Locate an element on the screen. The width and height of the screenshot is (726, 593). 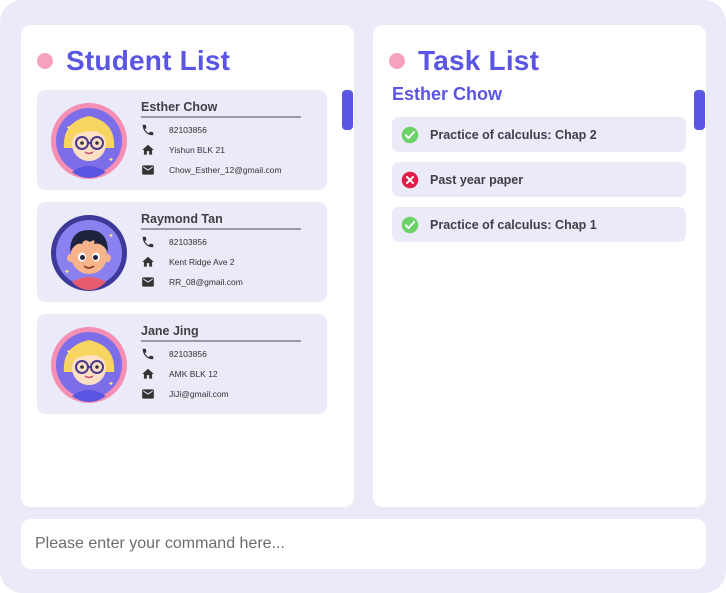
dark-haired-boy-icon: ✦ ✦ is located at coordinates (89, 253).